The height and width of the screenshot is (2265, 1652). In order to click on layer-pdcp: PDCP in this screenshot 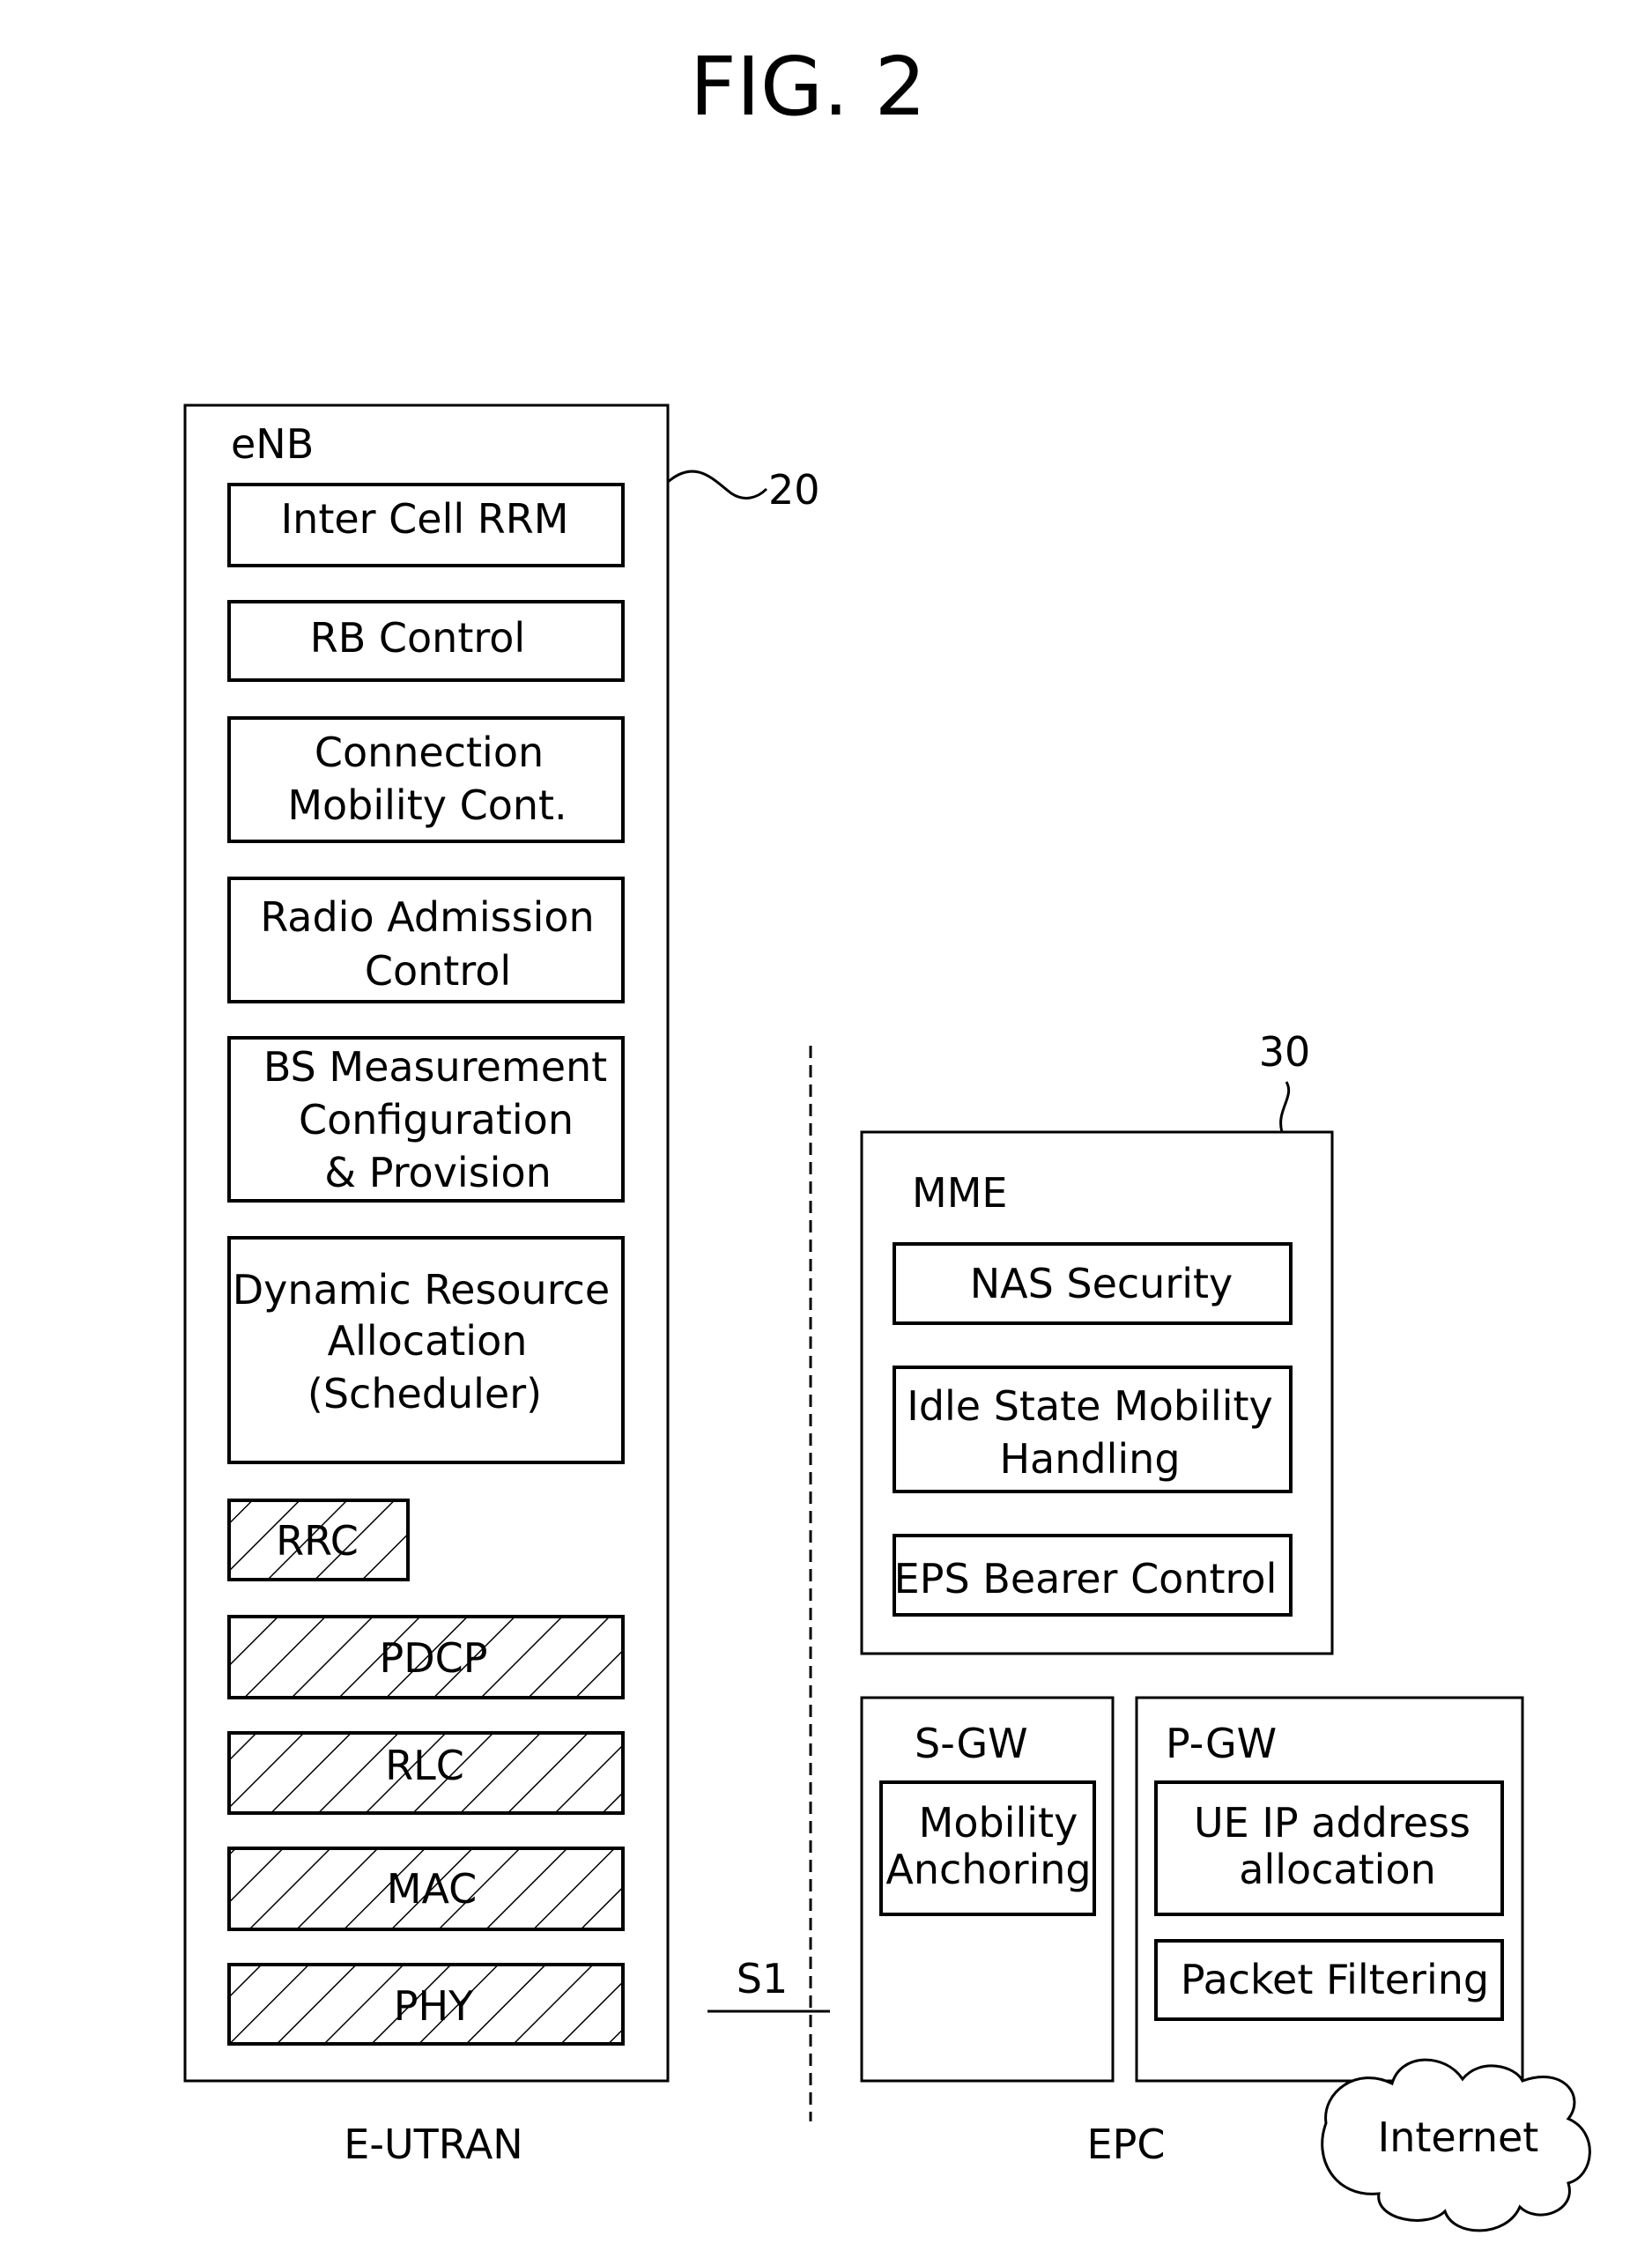, I will do `click(426, 1657)`.